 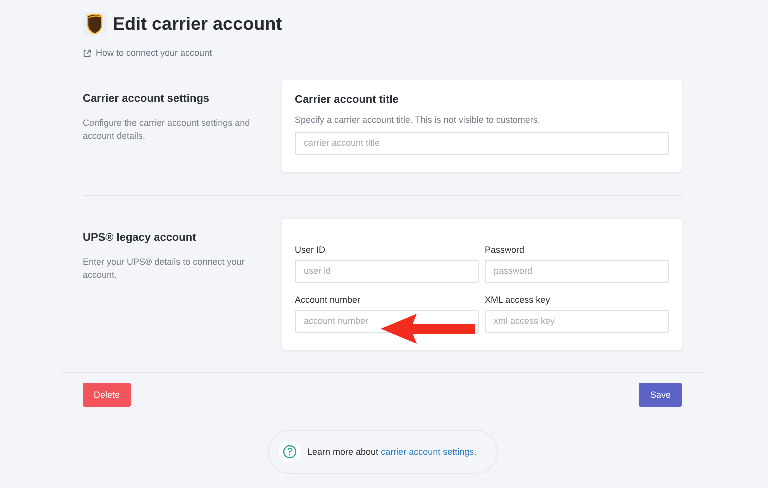 What do you see at coordinates (387, 271) in the screenshot?
I see `input-field: user id` at bounding box center [387, 271].